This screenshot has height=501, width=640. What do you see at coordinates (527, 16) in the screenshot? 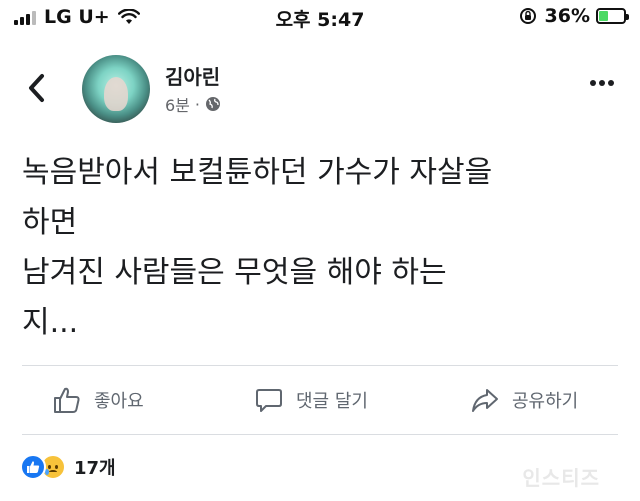
I see `rotation-lock-icon` at bounding box center [527, 16].